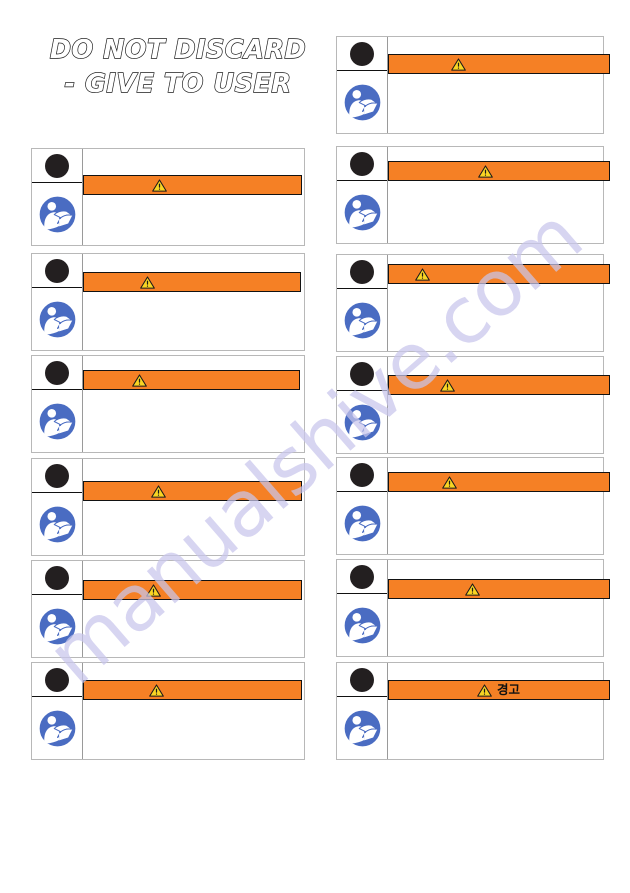  I want to click on warning-label-inner: 경고, so click(473, 711).